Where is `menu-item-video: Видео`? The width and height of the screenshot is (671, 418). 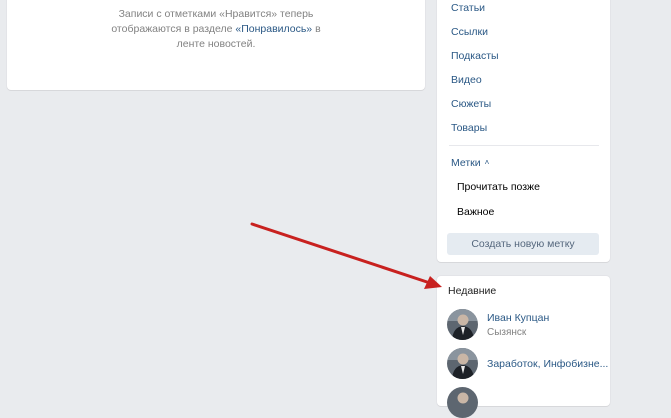
menu-item-video: Видео is located at coordinates (466, 80).